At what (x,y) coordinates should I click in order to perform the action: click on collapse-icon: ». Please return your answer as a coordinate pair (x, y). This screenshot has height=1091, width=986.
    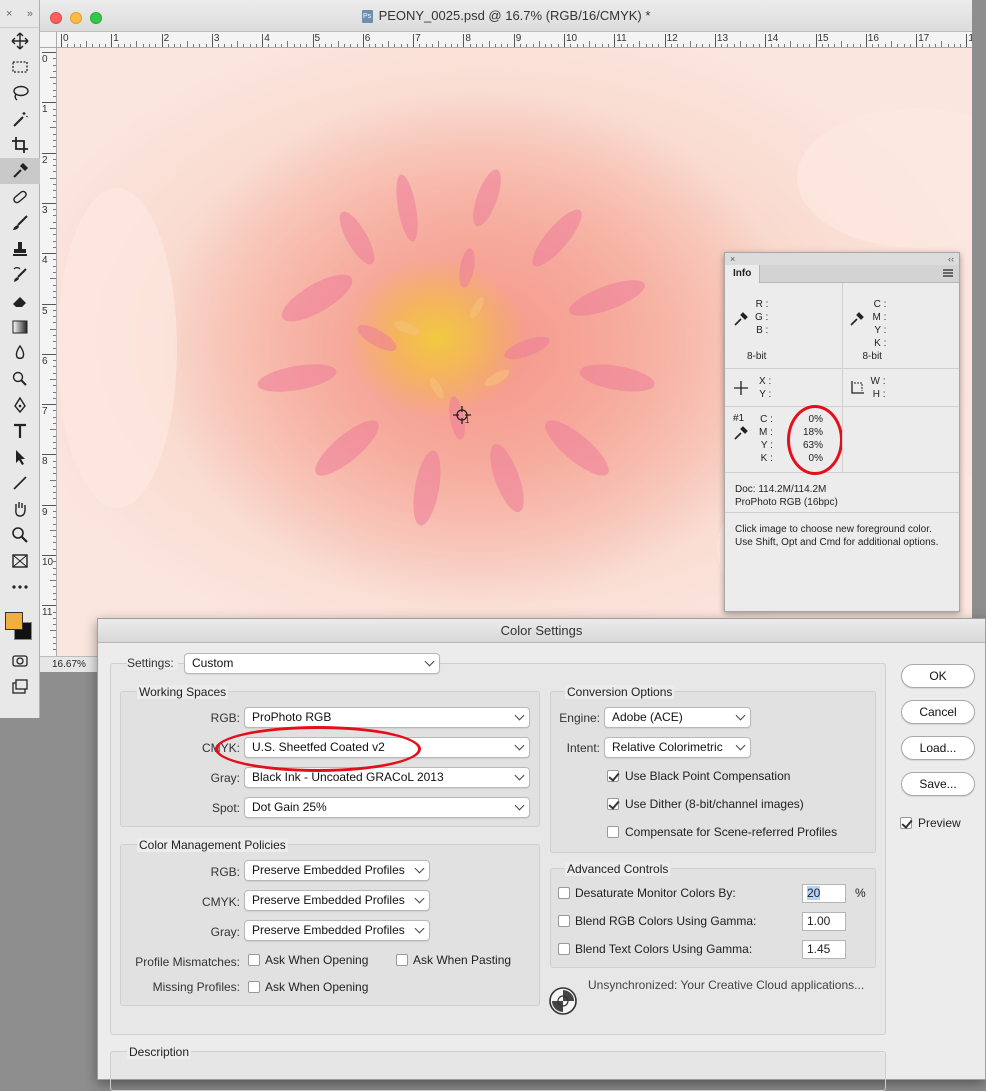
    Looking at the image, I should click on (30, 14).